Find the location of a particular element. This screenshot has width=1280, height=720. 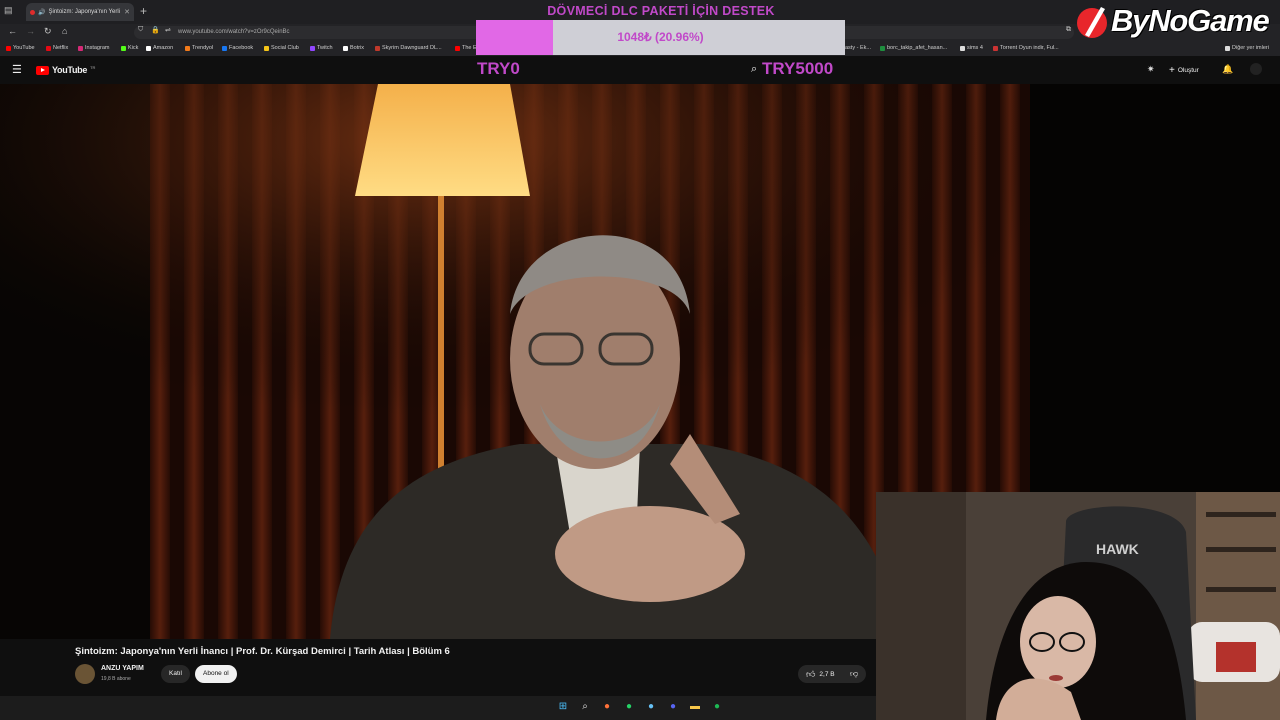

youtube-play-icon is located at coordinates (42, 70).